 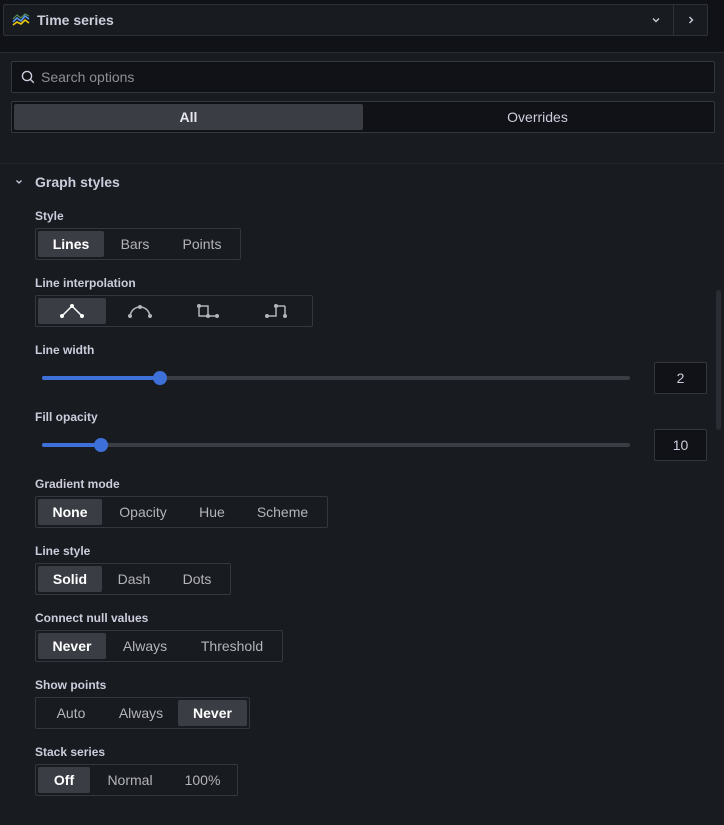 I want to click on line-style-option-solid: Solid, so click(x=70, y=579).